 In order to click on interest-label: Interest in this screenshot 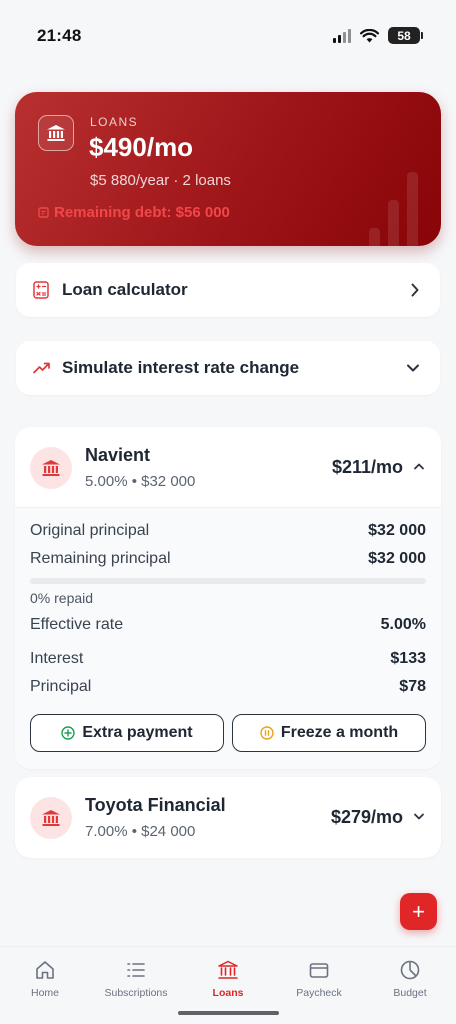, I will do `click(57, 658)`.